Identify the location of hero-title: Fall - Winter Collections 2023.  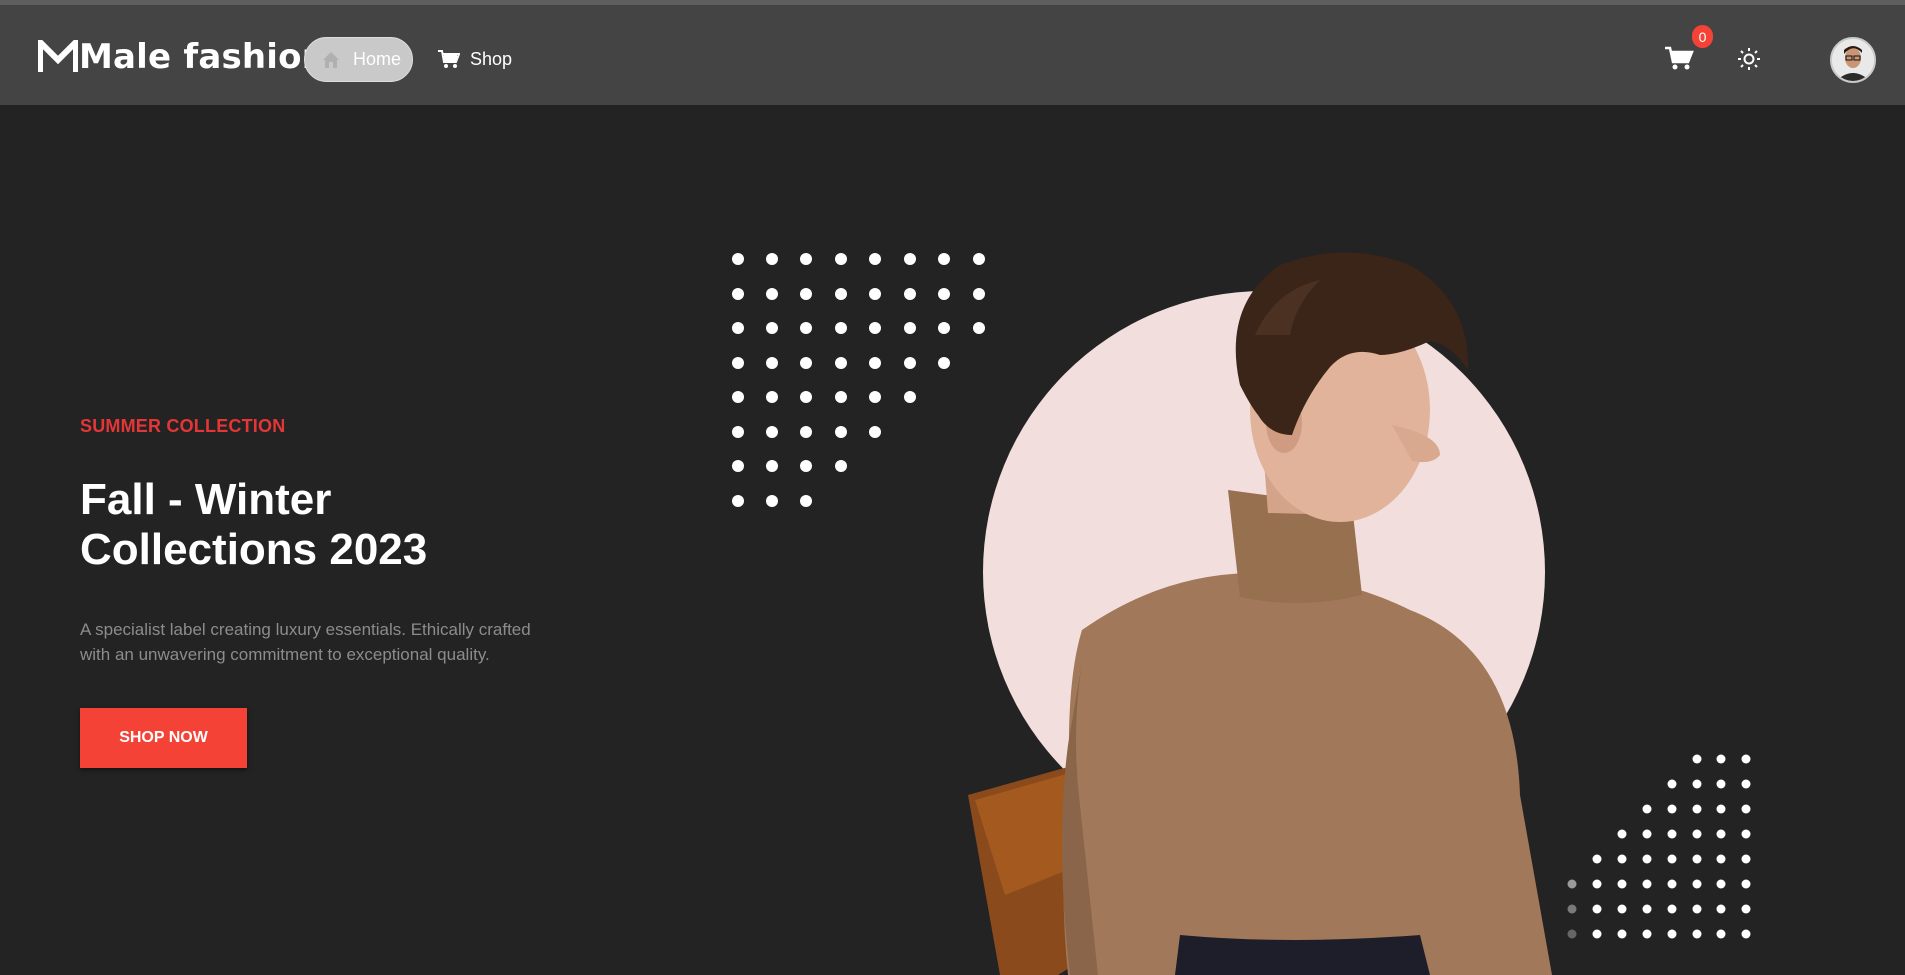
(310, 525).